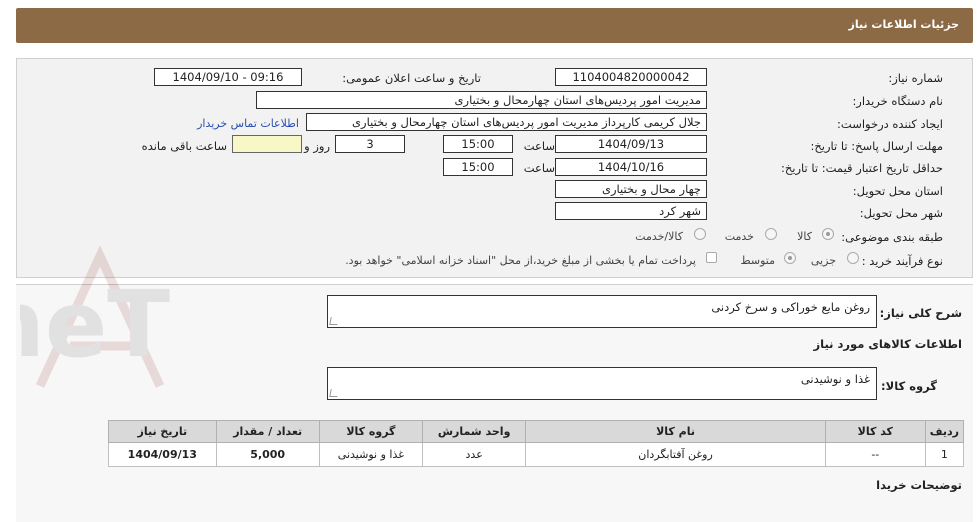 The image size is (979, 522). What do you see at coordinates (478, 167) in the screenshot?
I see `validity-time-field: 15:00` at bounding box center [478, 167].